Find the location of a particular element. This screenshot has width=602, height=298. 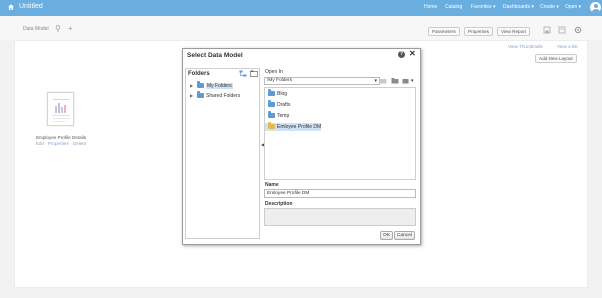

name-label: Name is located at coordinates (272, 185).